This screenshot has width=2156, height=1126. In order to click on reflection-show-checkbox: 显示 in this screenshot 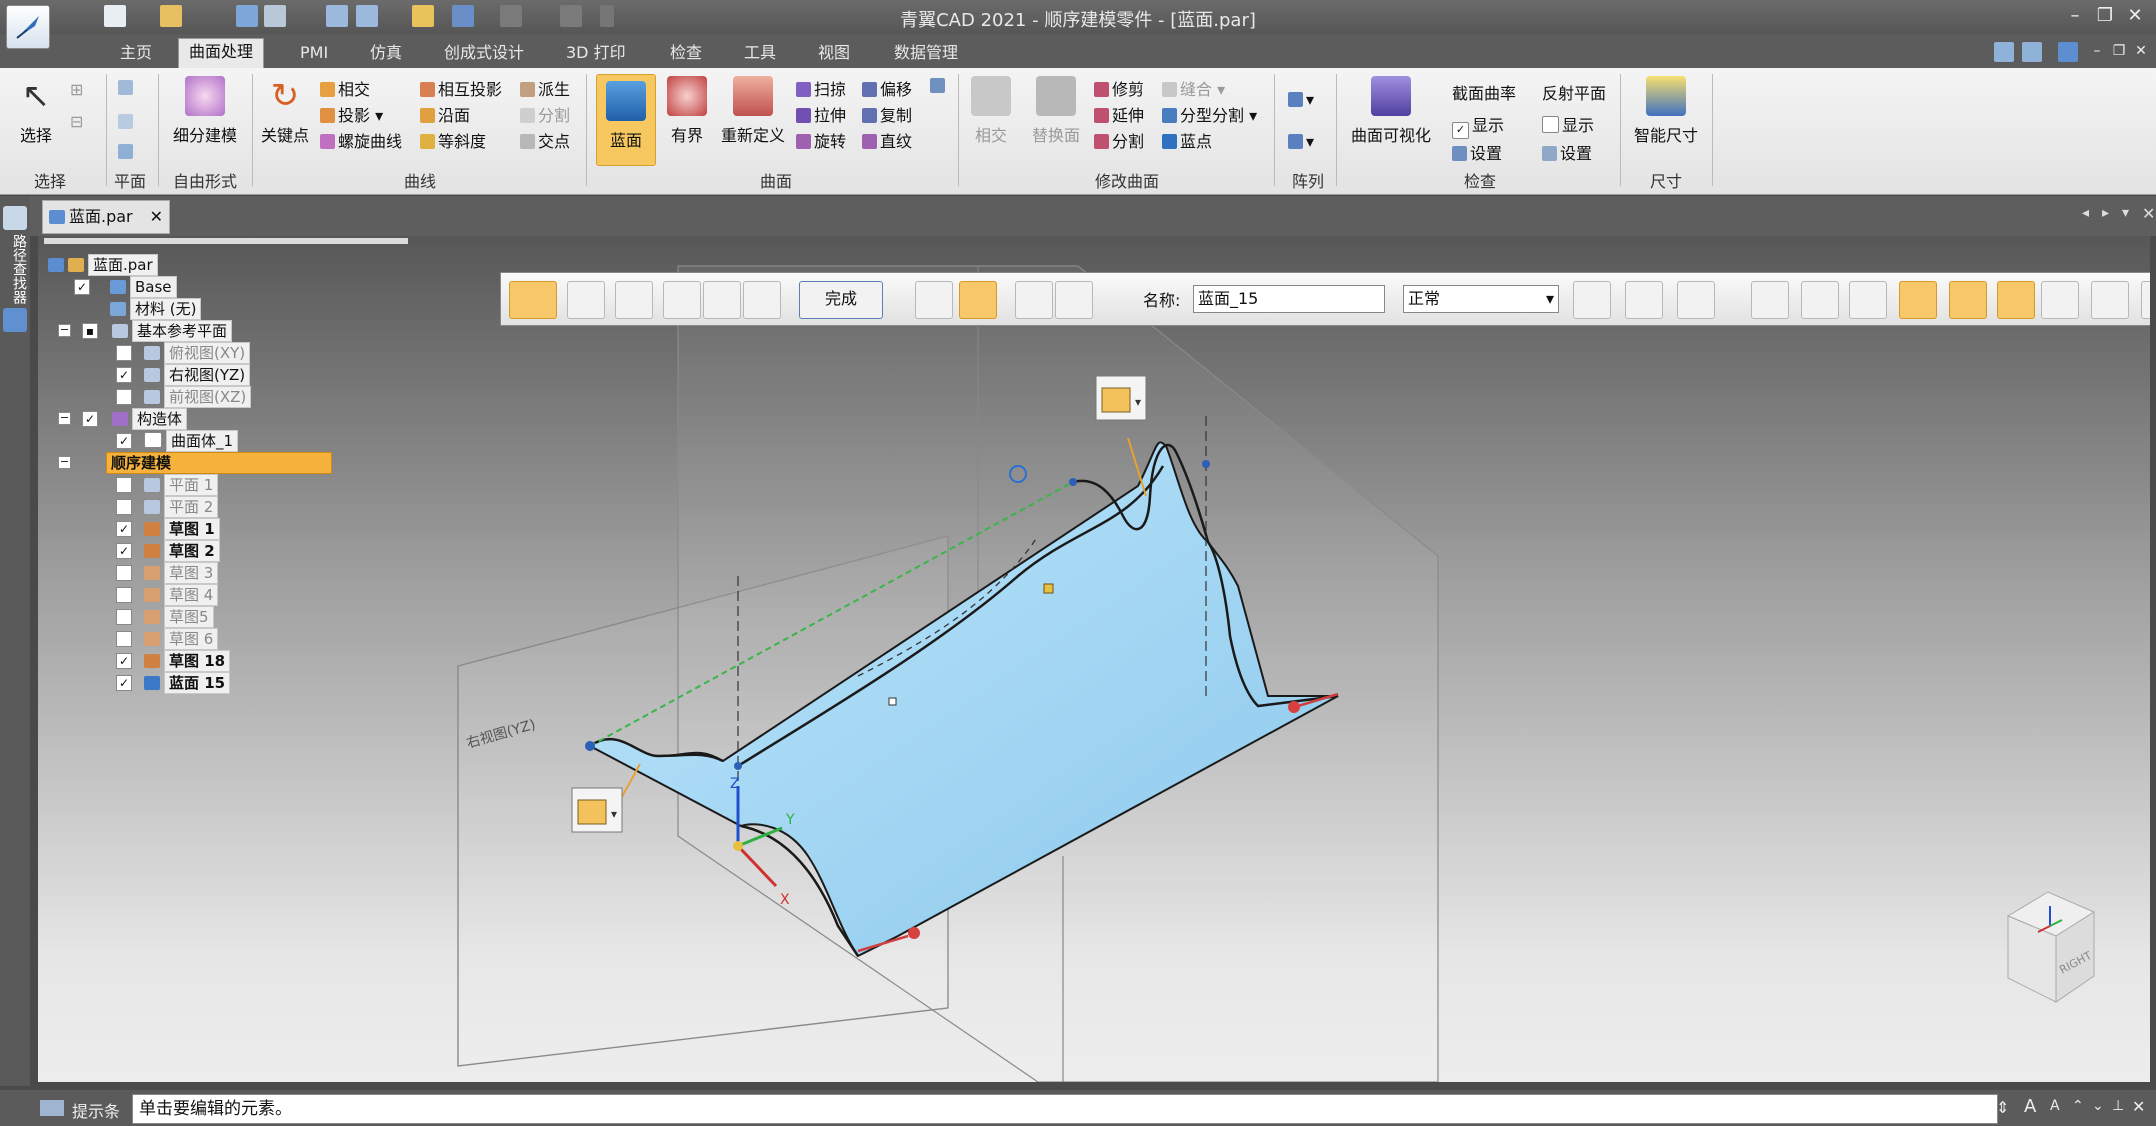, I will do `click(1568, 124)`.